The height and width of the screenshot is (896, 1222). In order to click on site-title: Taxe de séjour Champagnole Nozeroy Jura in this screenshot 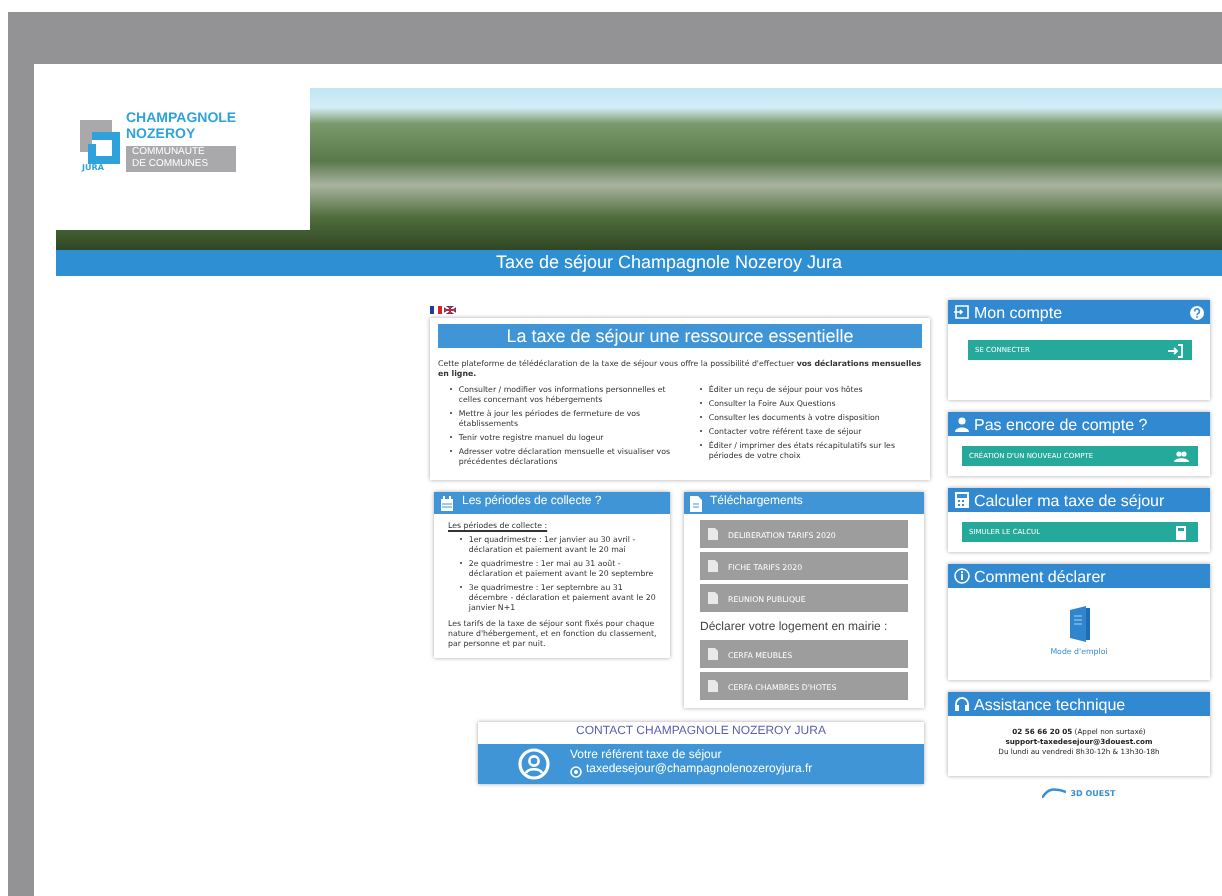, I will do `click(639, 263)`.